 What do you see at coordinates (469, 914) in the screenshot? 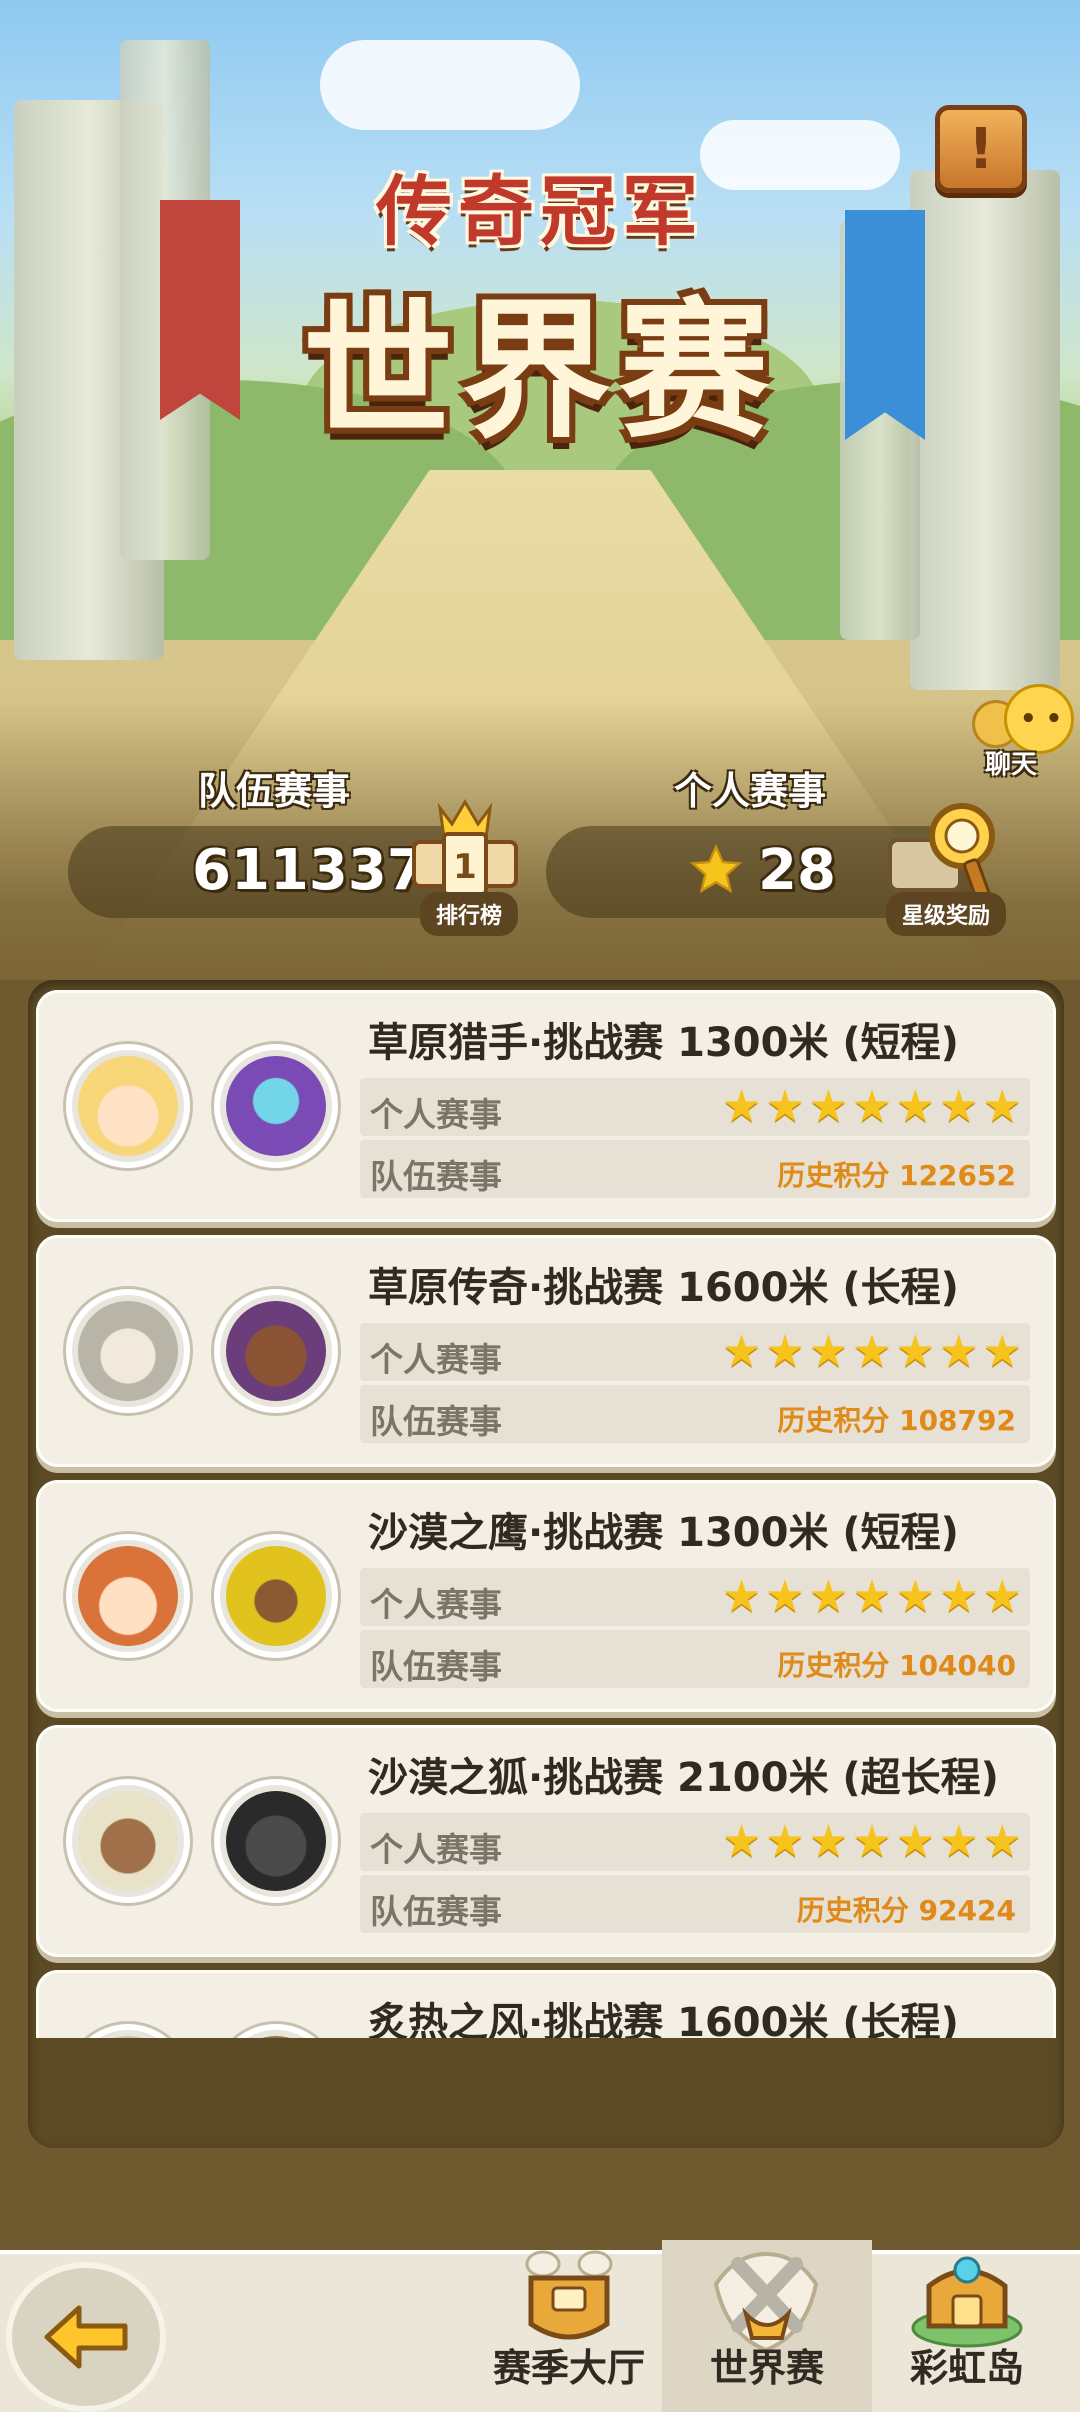
I see `leaderboard-button: 排行榜` at bounding box center [469, 914].